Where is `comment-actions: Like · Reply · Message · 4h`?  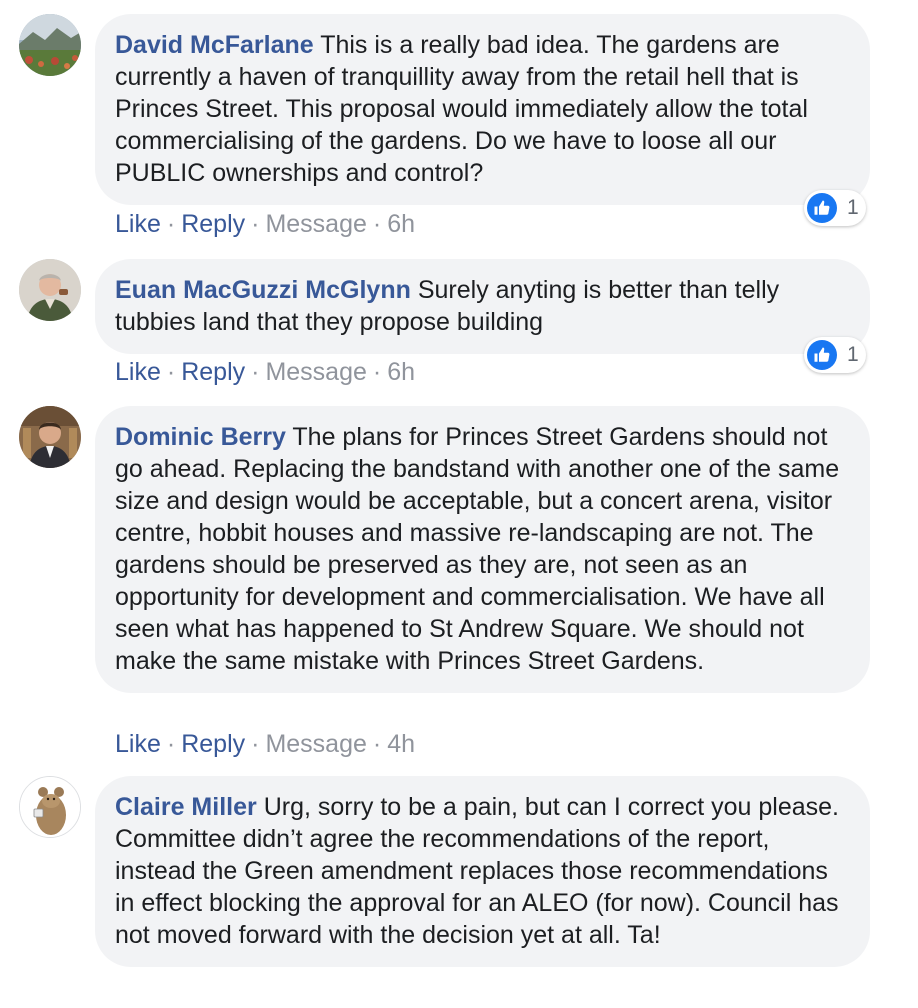 comment-actions: Like · Reply · Message · 4h is located at coordinates (265, 744).